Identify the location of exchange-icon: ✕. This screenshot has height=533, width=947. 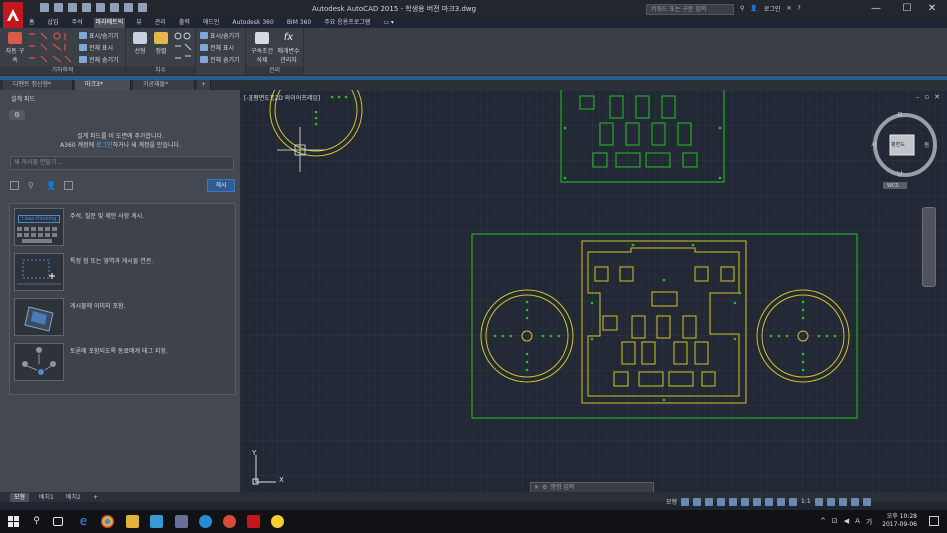
(788, 8).